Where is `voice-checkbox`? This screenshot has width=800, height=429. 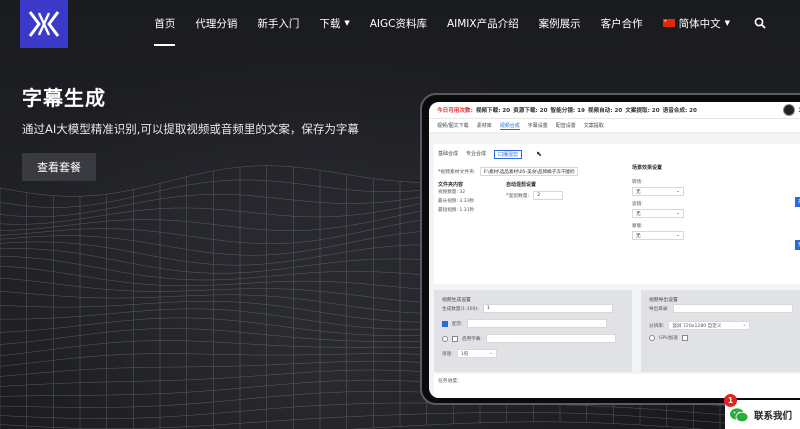
voice-checkbox is located at coordinates (445, 323).